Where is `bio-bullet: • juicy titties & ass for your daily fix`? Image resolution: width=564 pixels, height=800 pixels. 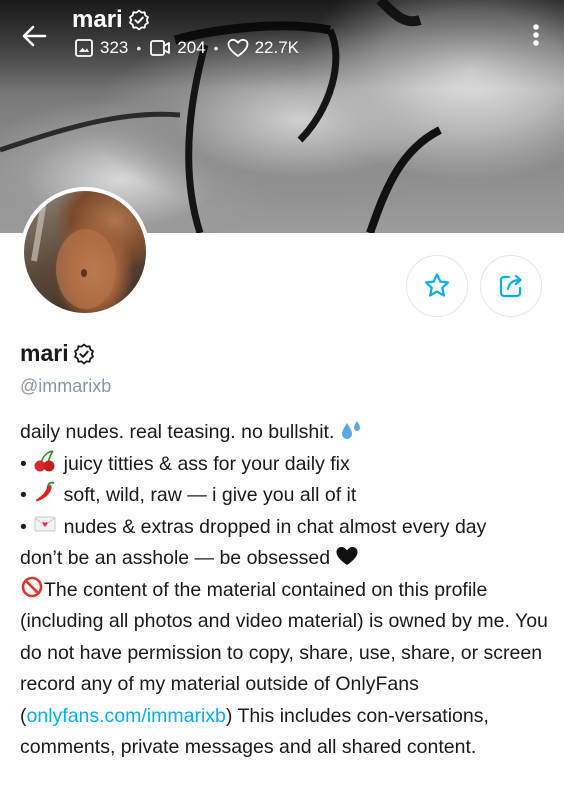
bio-bullet: • juicy titties & ass for your daily fix is located at coordinates (285, 465).